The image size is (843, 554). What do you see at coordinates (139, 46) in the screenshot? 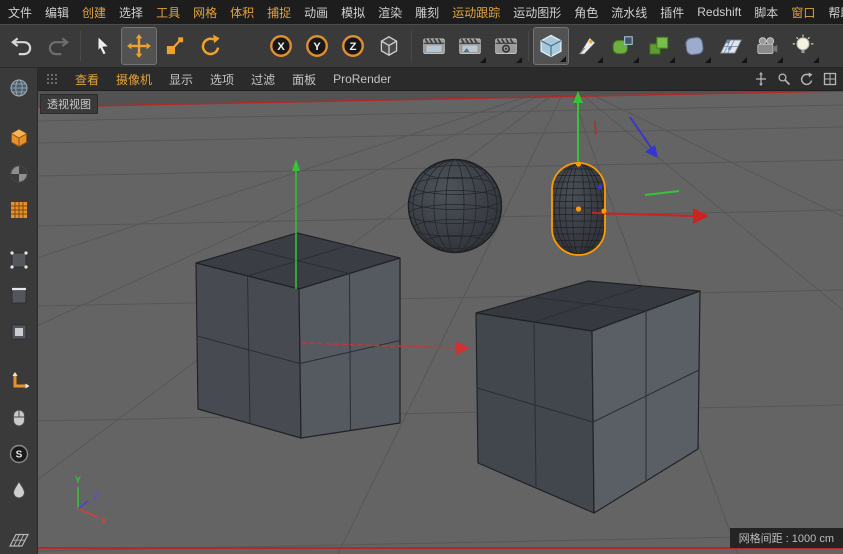
I see `move-tool-button` at bounding box center [139, 46].